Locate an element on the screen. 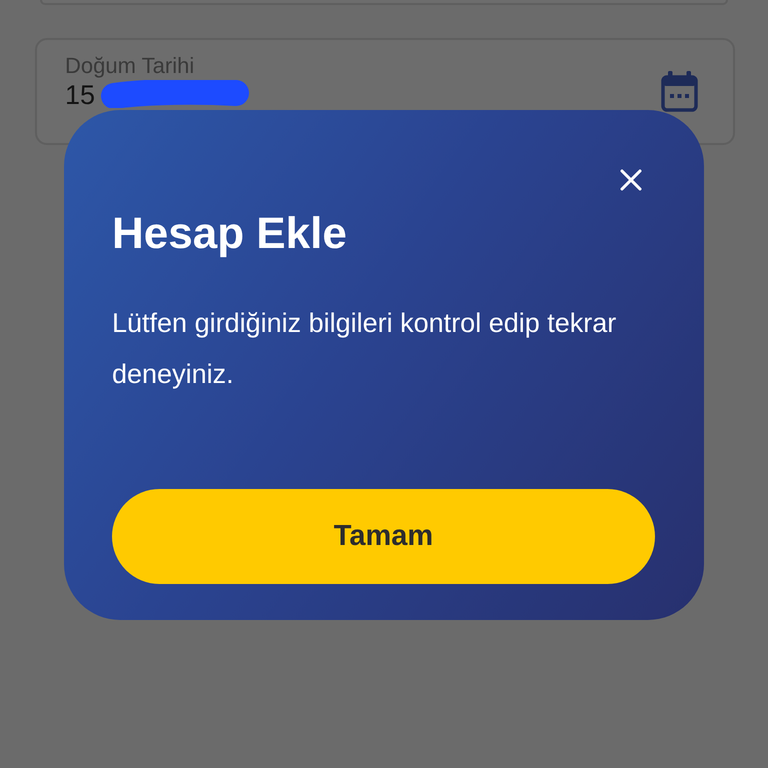 The image size is (768, 768). field-value: 15 is located at coordinates (80, 95).